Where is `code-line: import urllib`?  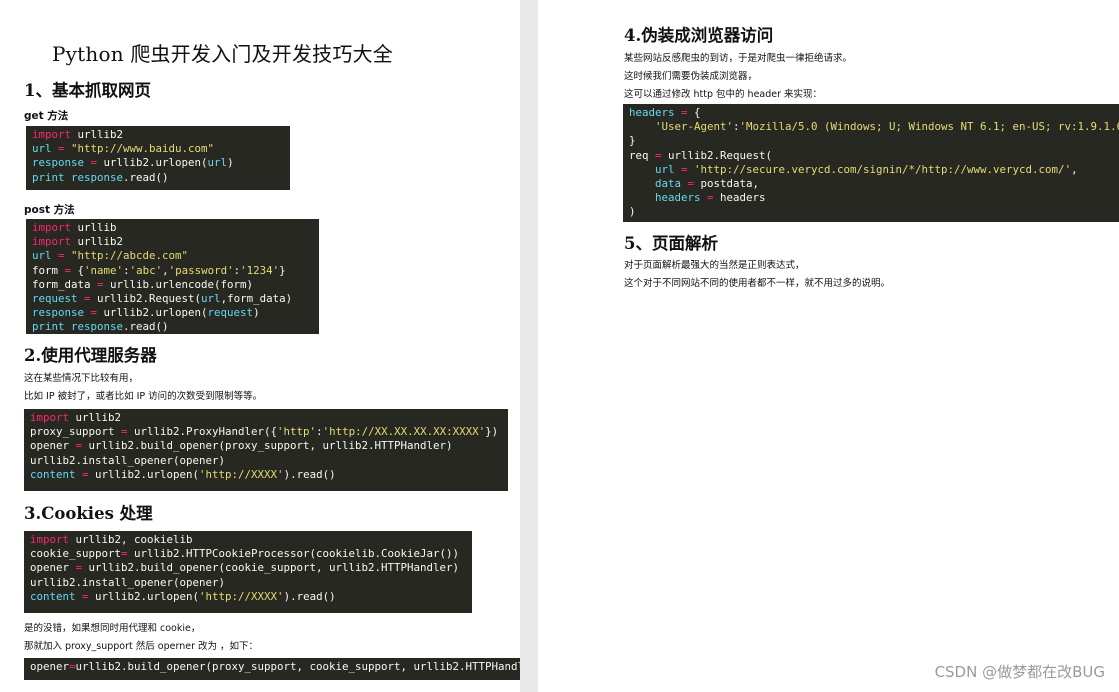
code-line: import urllib is located at coordinates (74, 227).